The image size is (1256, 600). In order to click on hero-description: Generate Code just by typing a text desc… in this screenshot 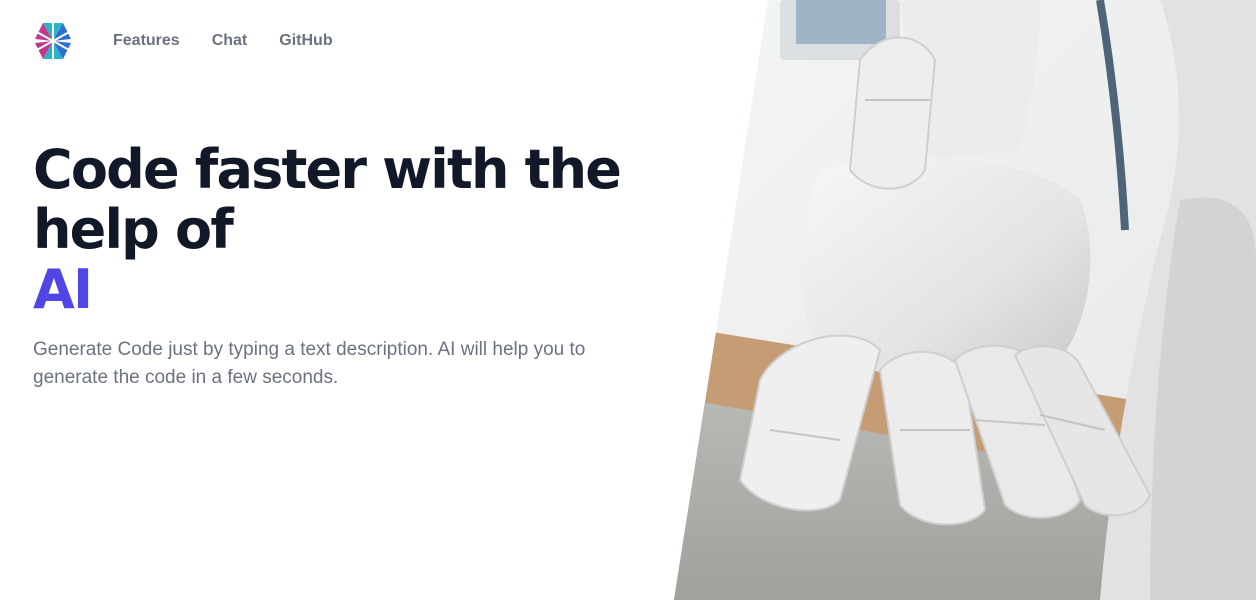, I will do `click(309, 363)`.